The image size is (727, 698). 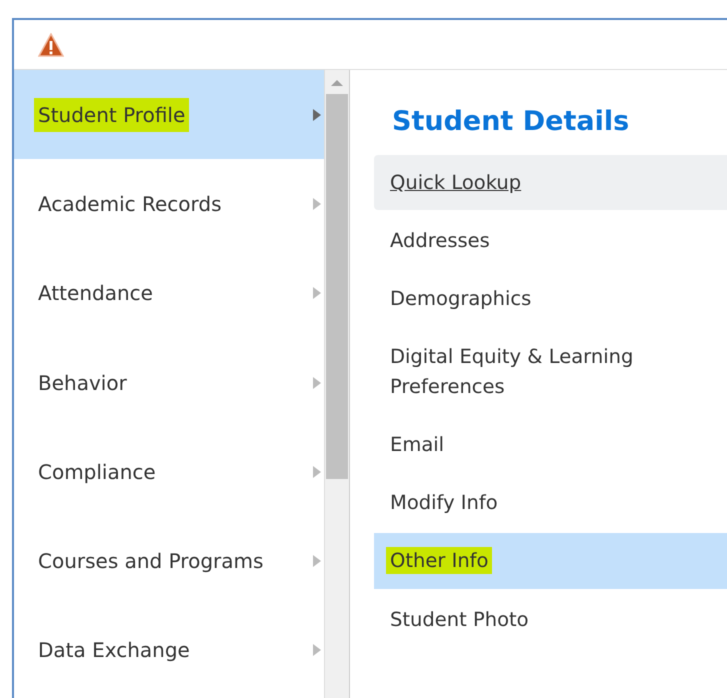 What do you see at coordinates (550, 182) in the screenshot?
I see `submenu-link: Quick Lookup` at bounding box center [550, 182].